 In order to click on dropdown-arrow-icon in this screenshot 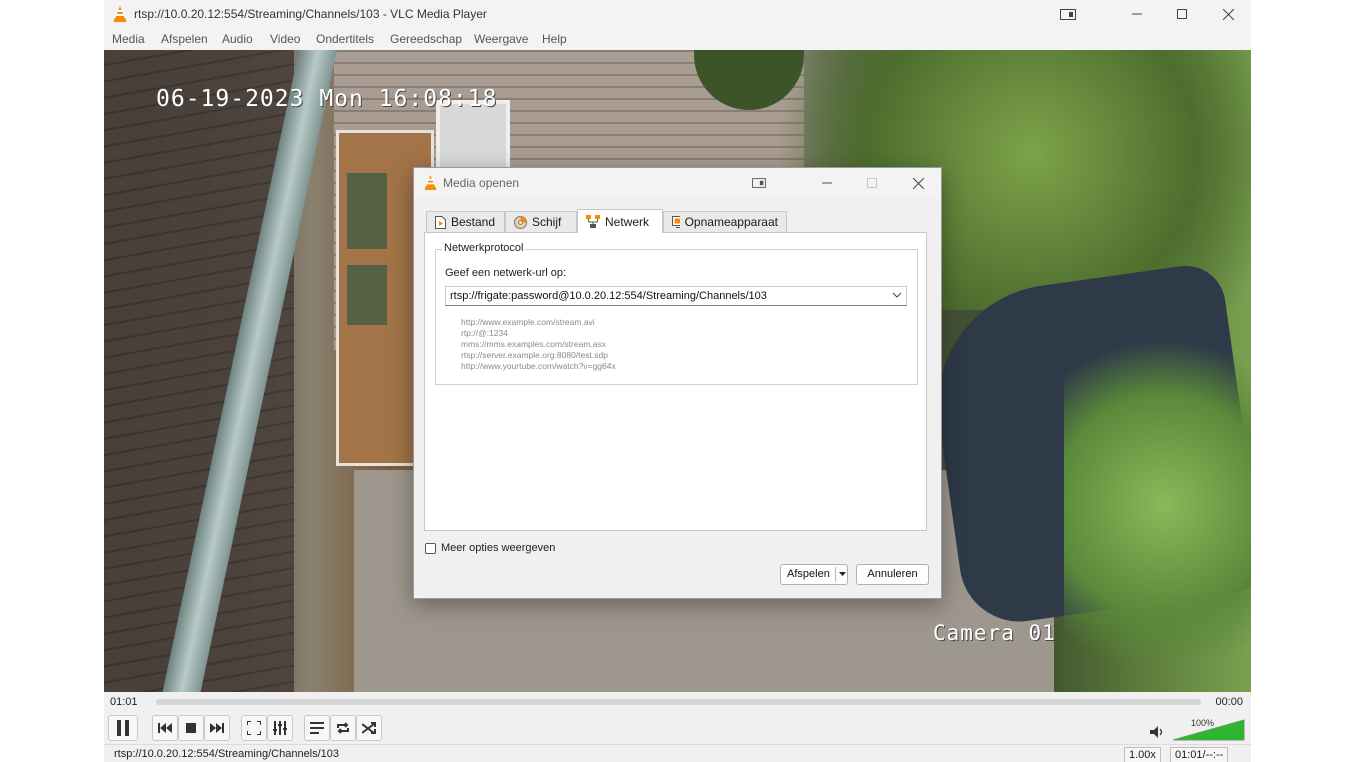, I will do `click(842, 574)`.